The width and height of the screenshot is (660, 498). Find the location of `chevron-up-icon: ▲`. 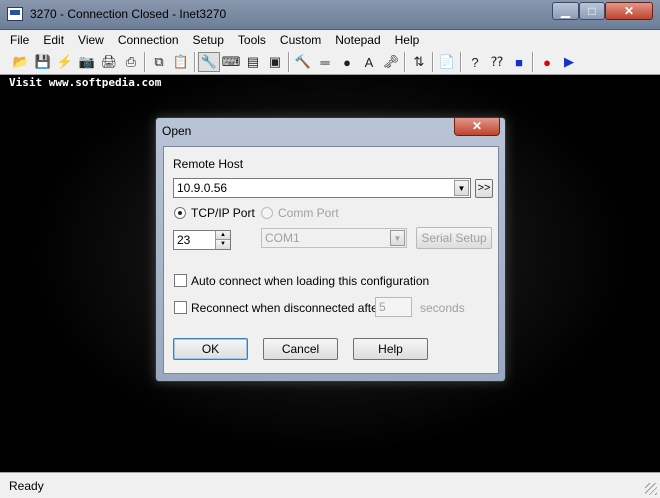

chevron-up-icon: ▲ is located at coordinates (222, 235).